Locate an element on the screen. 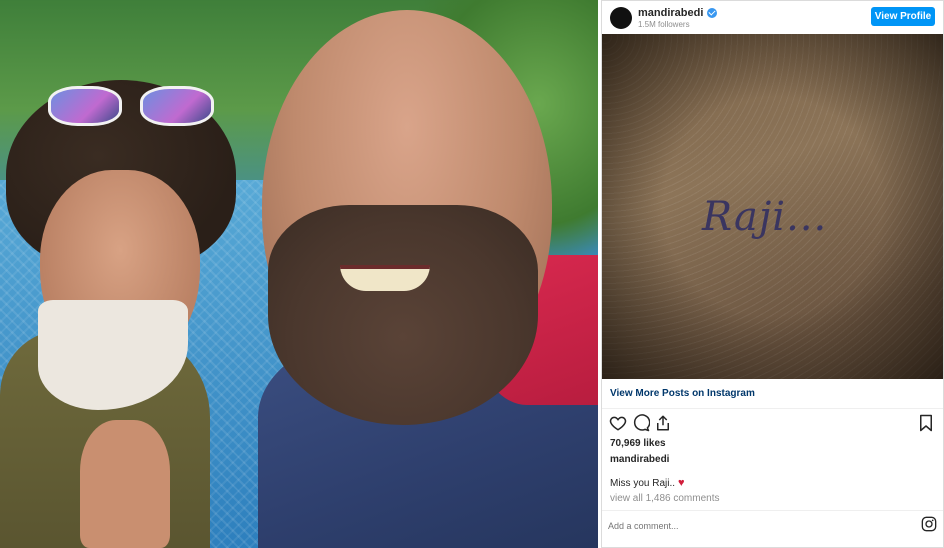 This screenshot has width=944, height=548. verified-badge-icon is located at coordinates (712, 13).